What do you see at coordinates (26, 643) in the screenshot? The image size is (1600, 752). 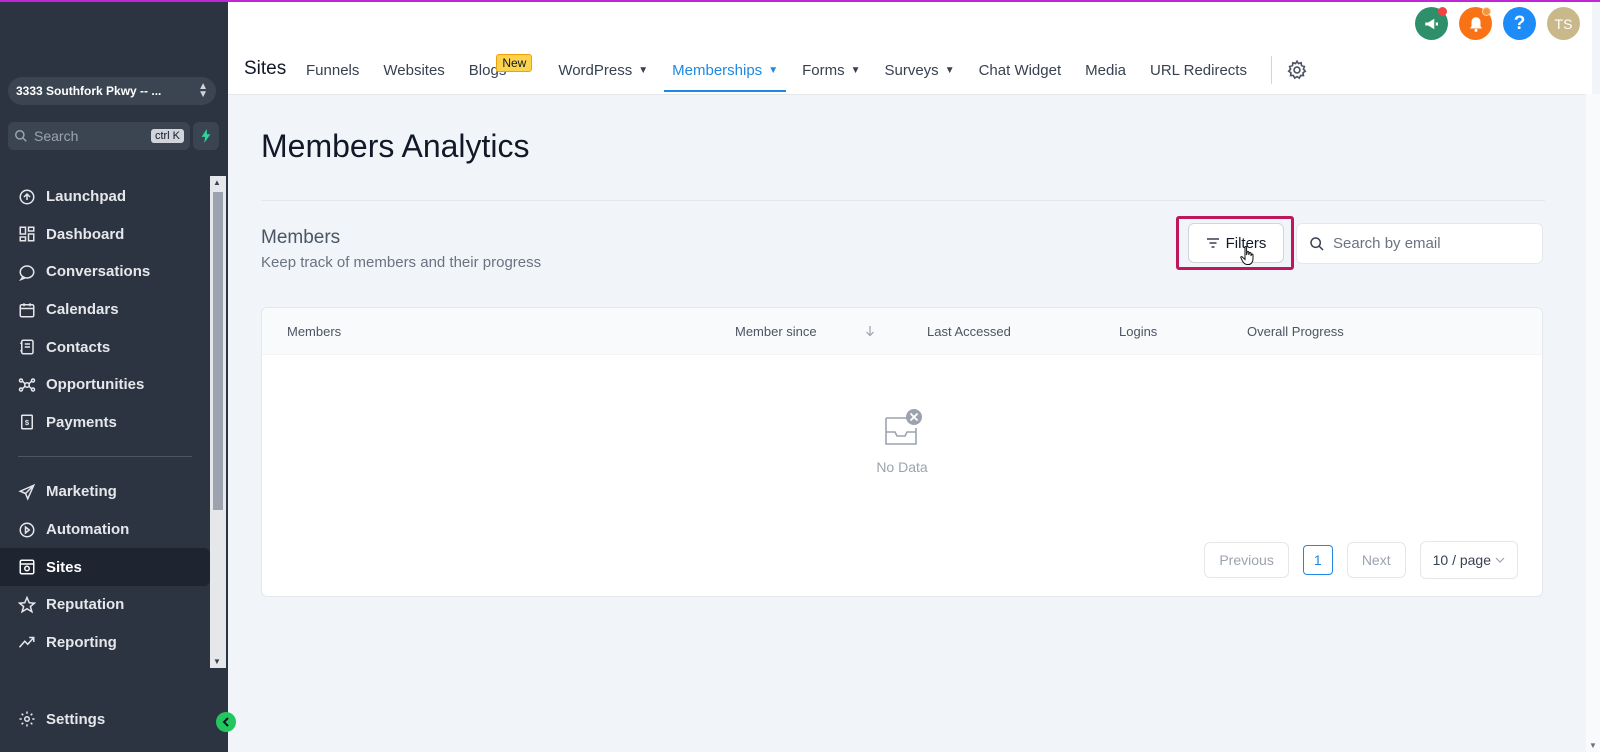 I see `trend-icon` at bounding box center [26, 643].